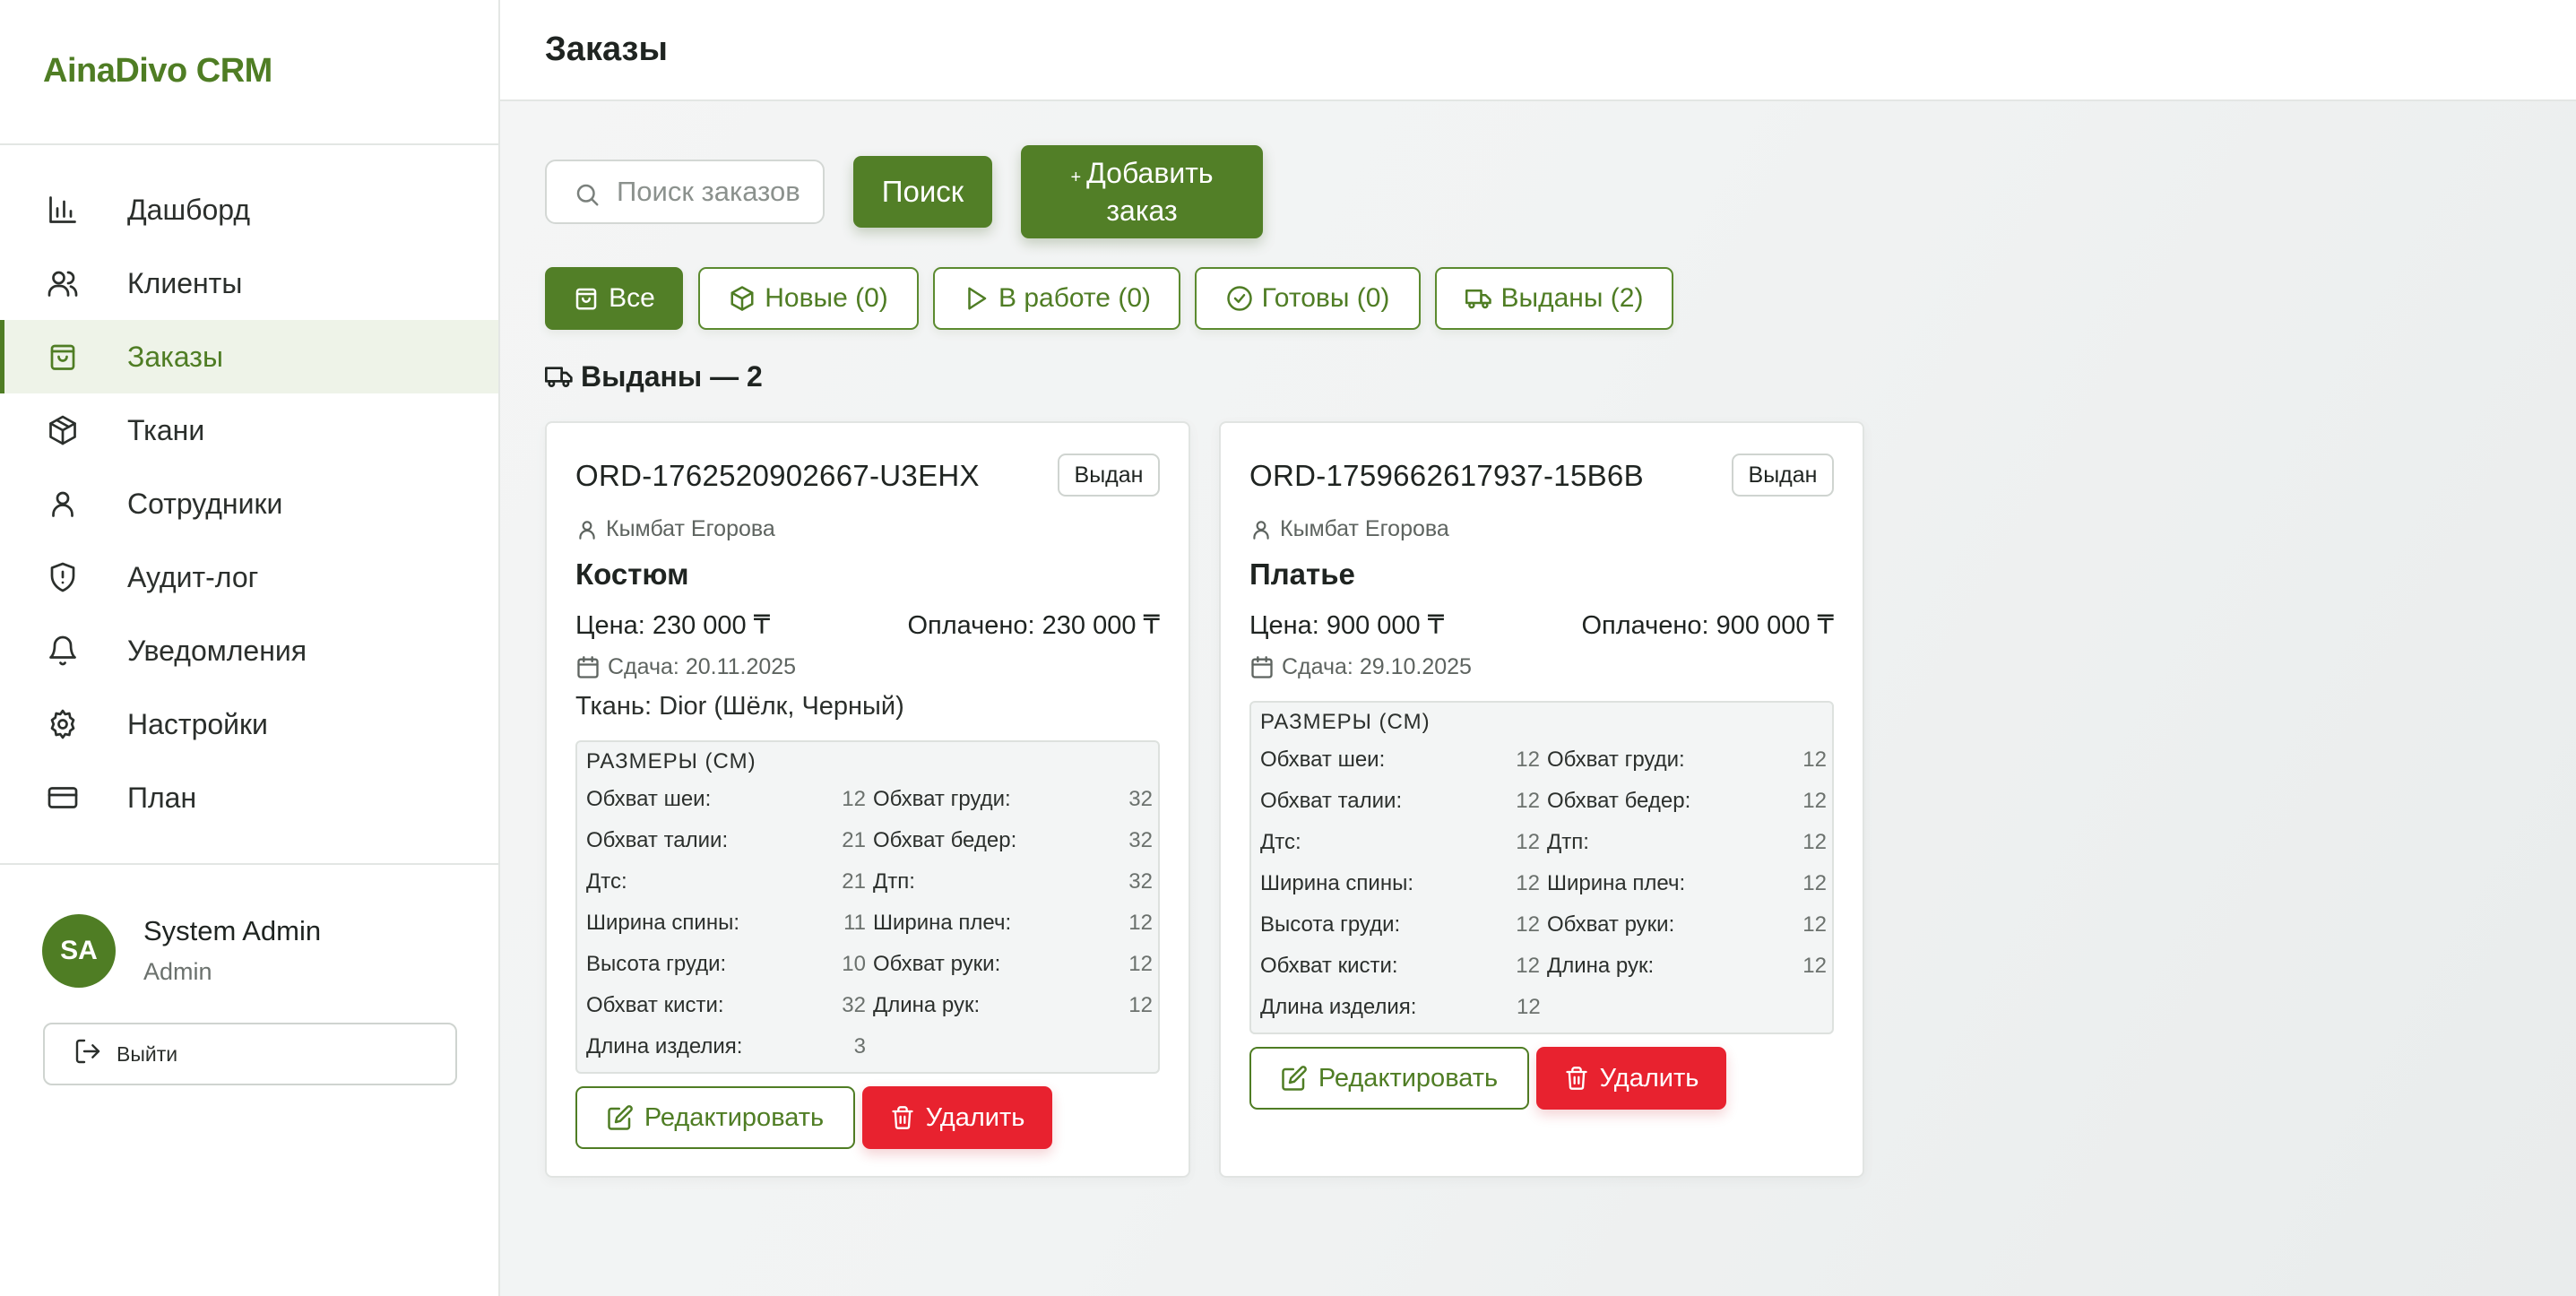 Image resolution: width=2576 pixels, height=1296 pixels. Describe the element at coordinates (662, 923) in the screenshot. I see `measurement-label: Ширина спины:` at that location.